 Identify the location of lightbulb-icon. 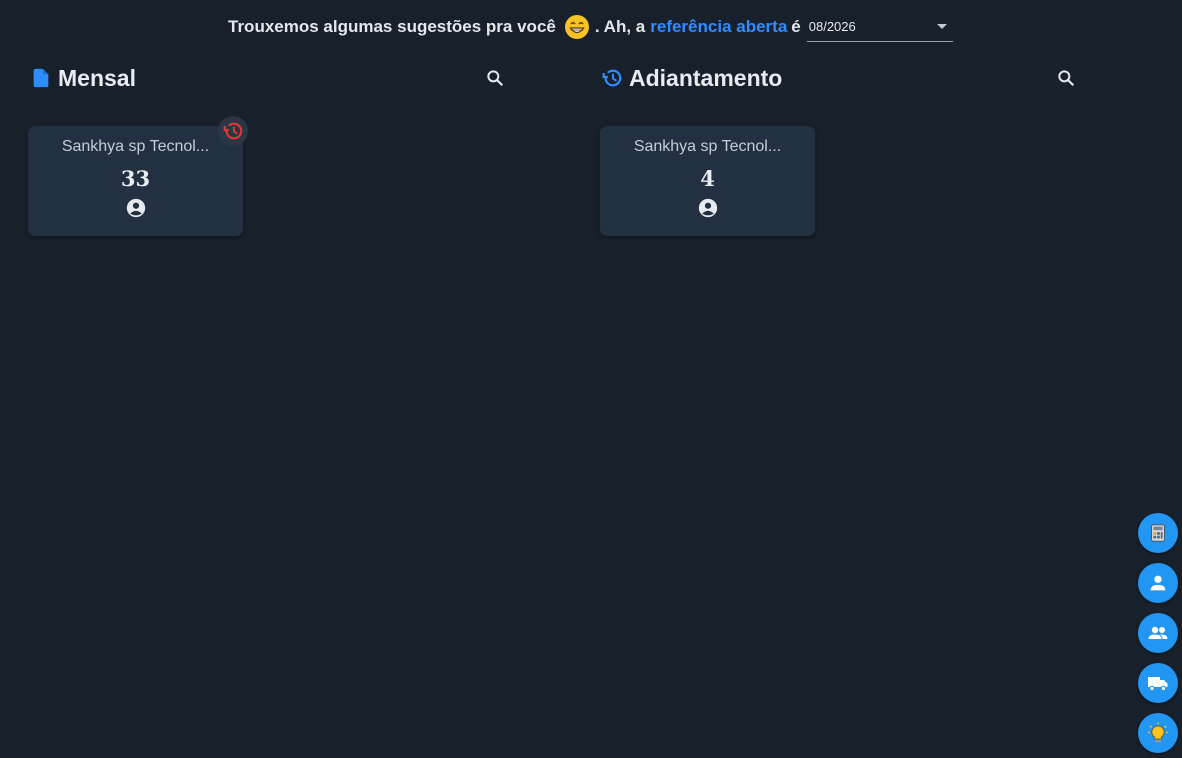
(1158, 732).